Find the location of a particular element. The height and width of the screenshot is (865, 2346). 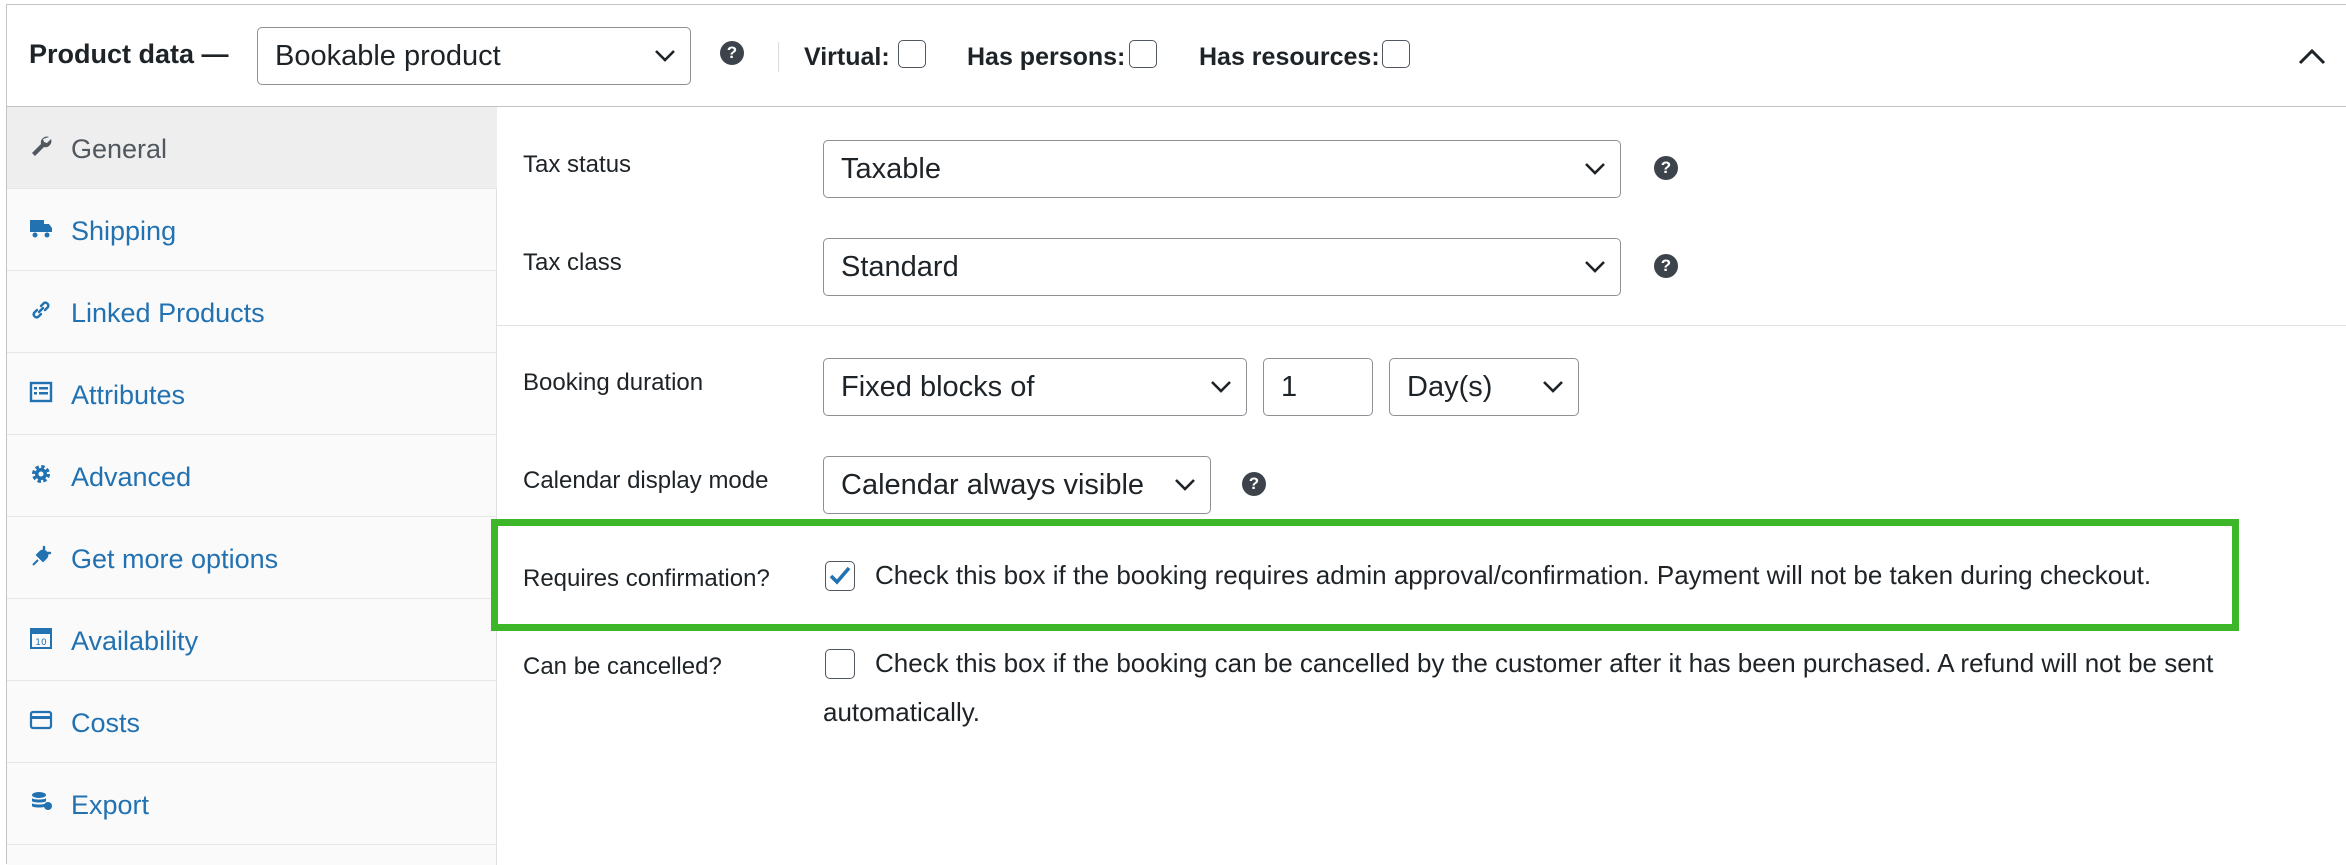

truck-icon is located at coordinates (41, 229).